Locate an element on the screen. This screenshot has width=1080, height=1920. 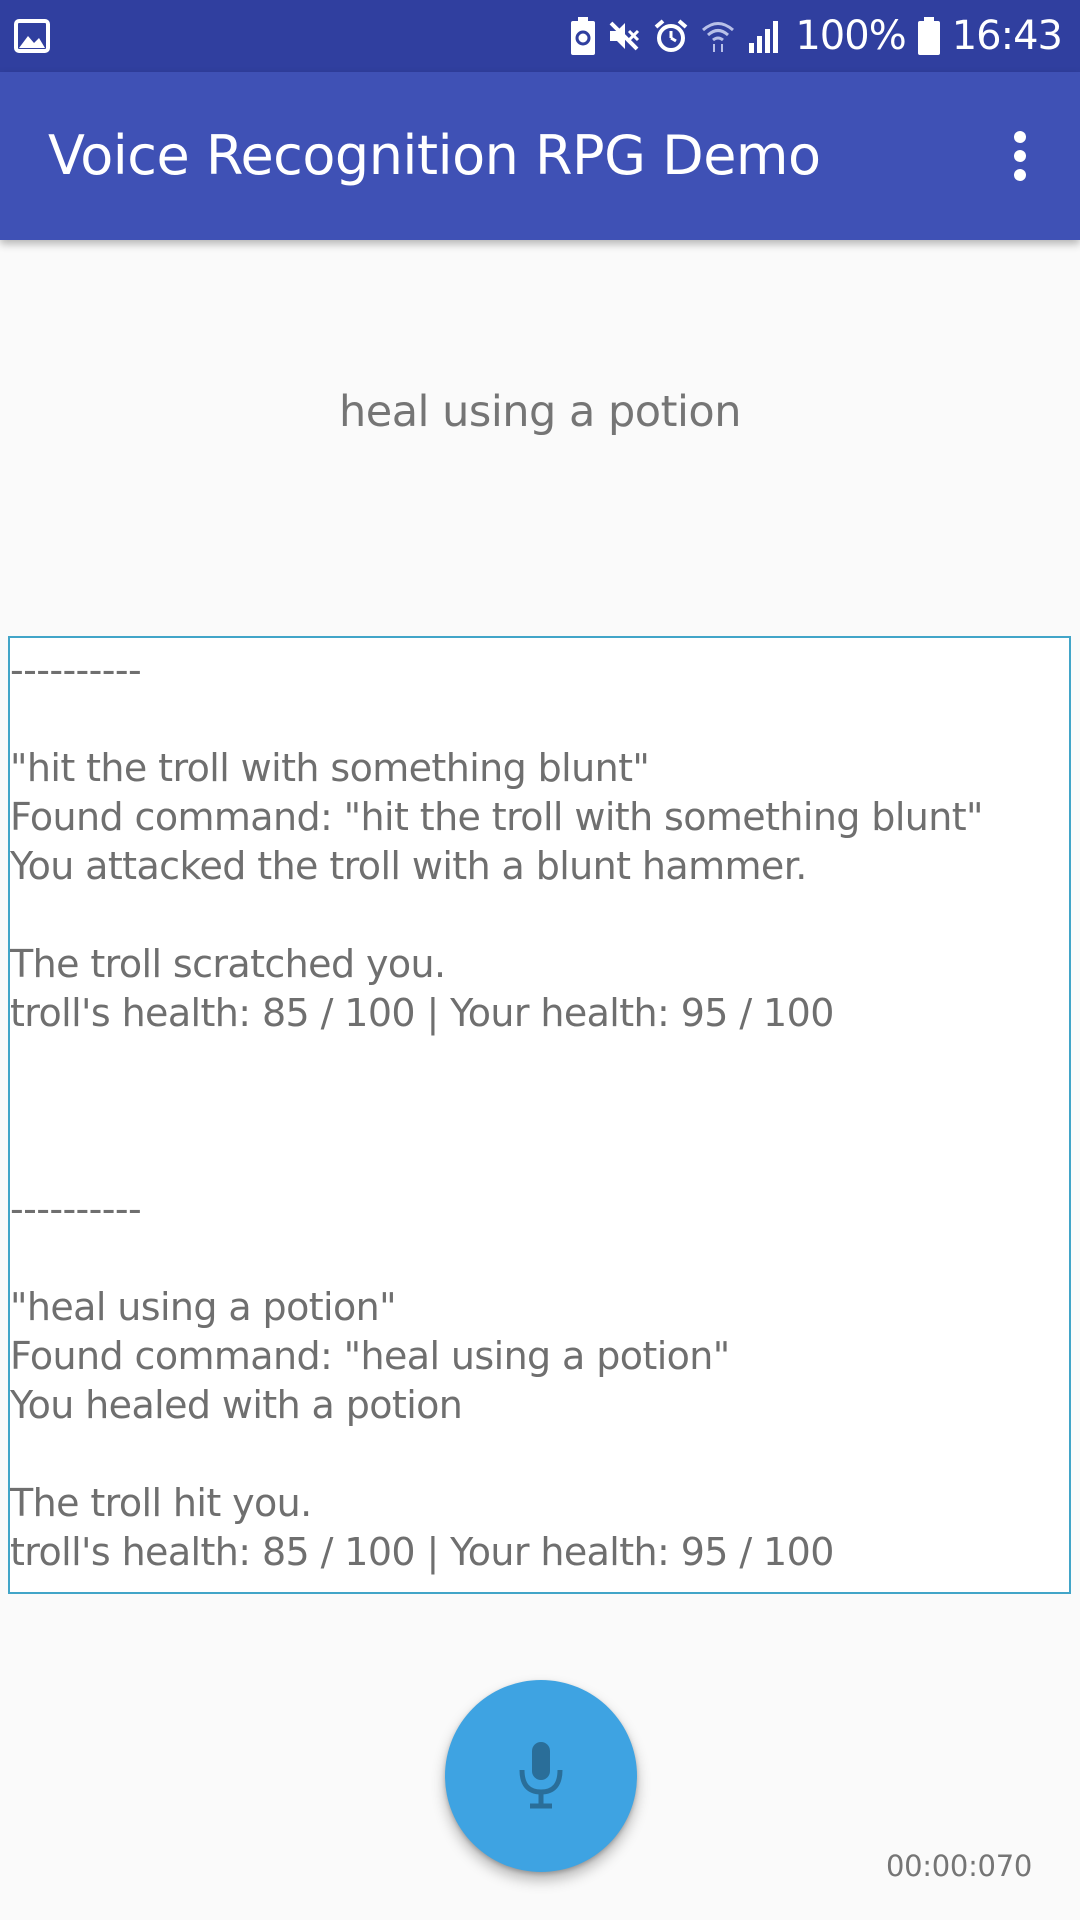
app-bar: Voice Recognition RPG Demo is located at coordinates (540, 156).